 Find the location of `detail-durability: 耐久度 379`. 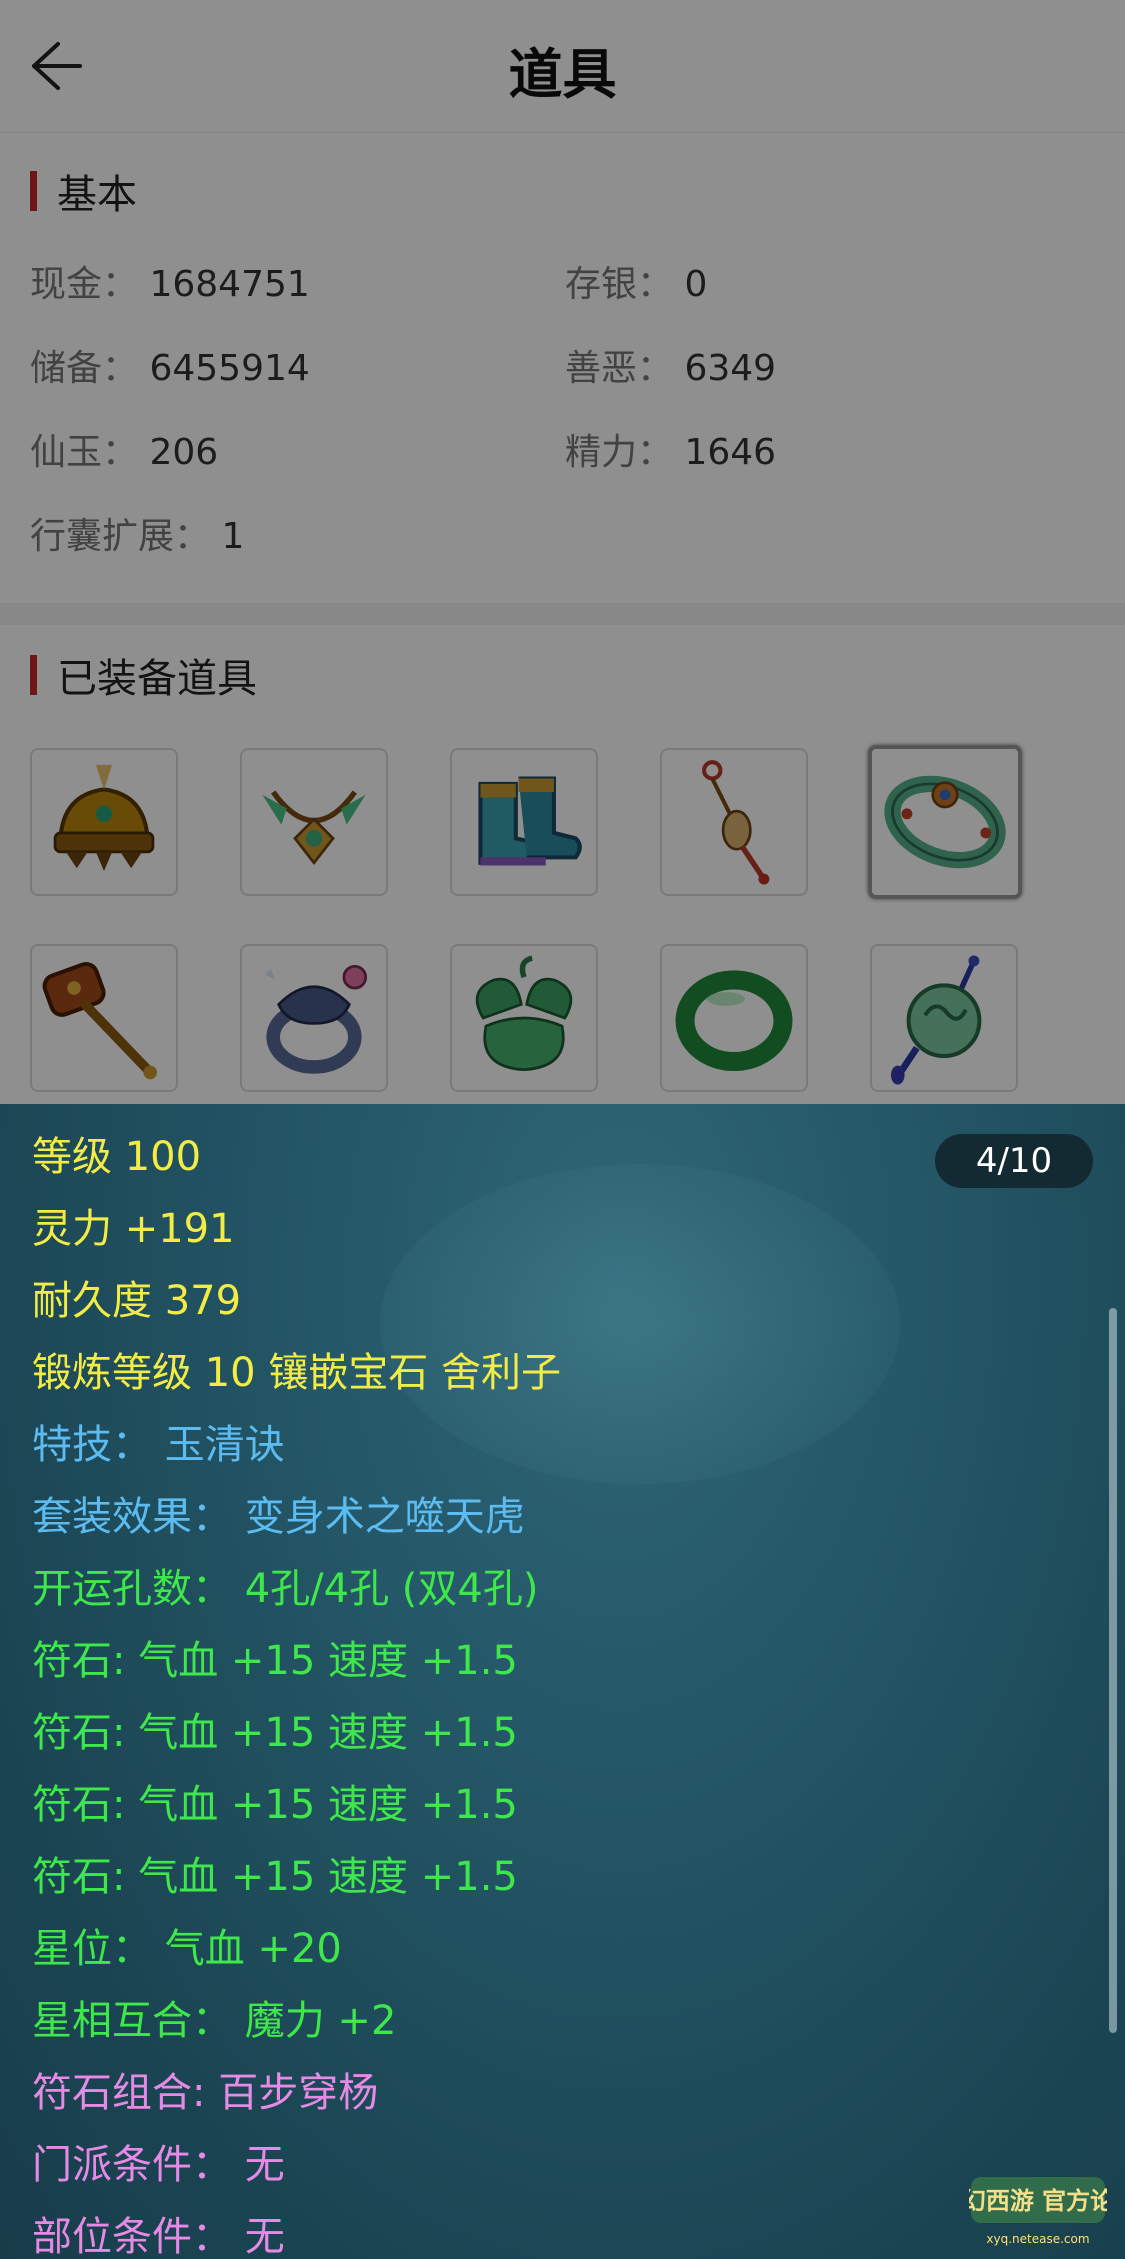

detail-durability: 耐久度 379 is located at coordinates (137, 1301).